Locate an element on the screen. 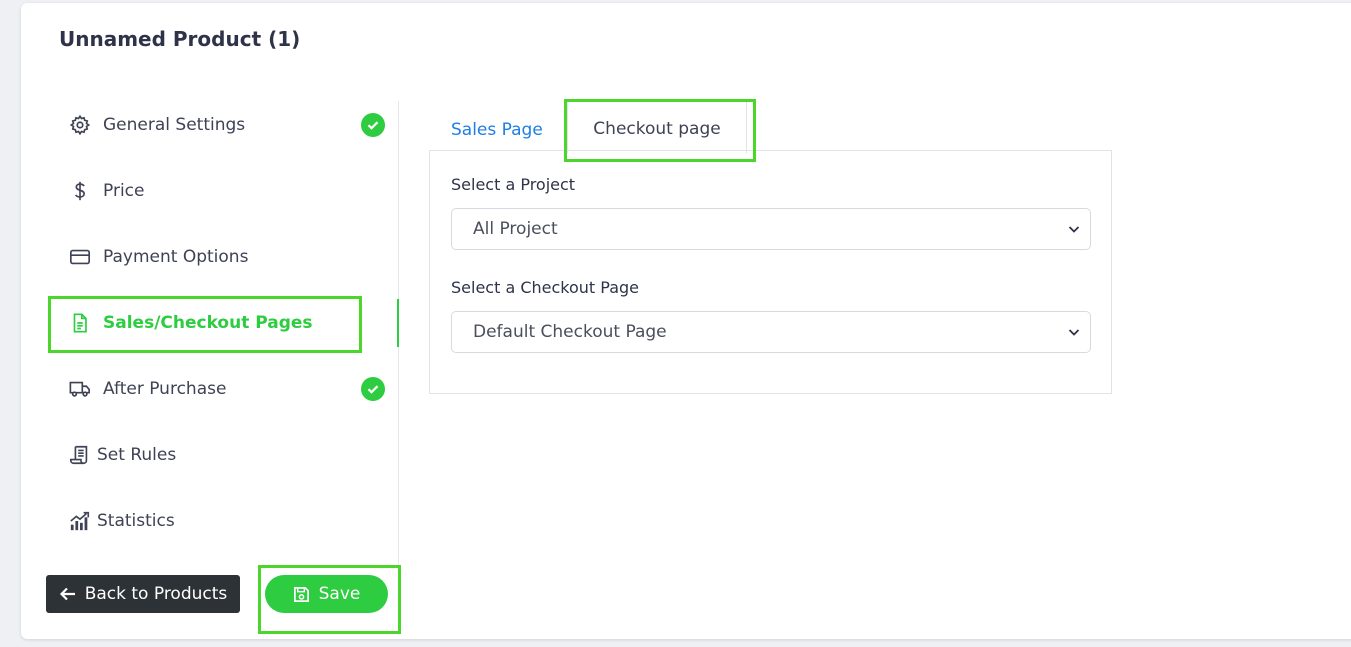 The height and width of the screenshot is (647, 1351). floppy-disk-icon is located at coordinates (301, 594).